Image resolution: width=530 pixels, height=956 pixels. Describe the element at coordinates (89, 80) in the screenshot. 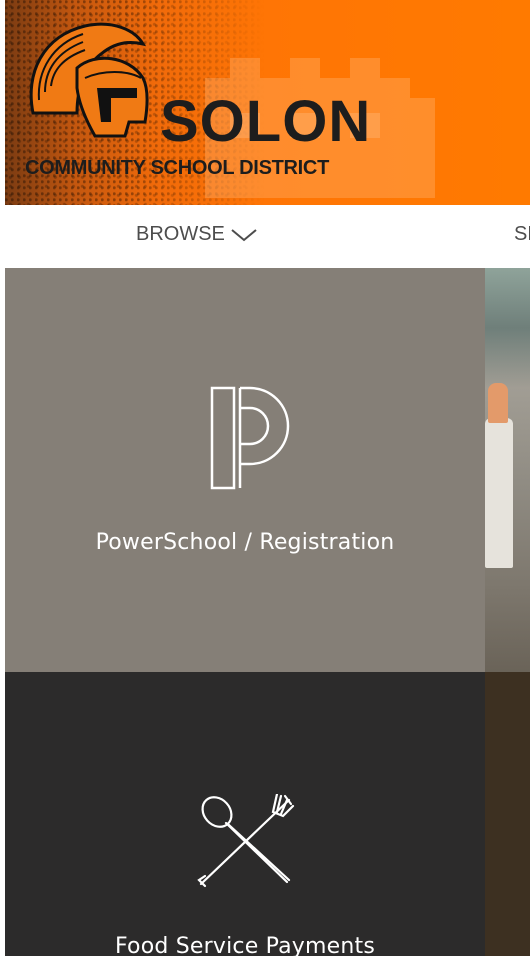

I see `spartan-helmet-logo` at that location.